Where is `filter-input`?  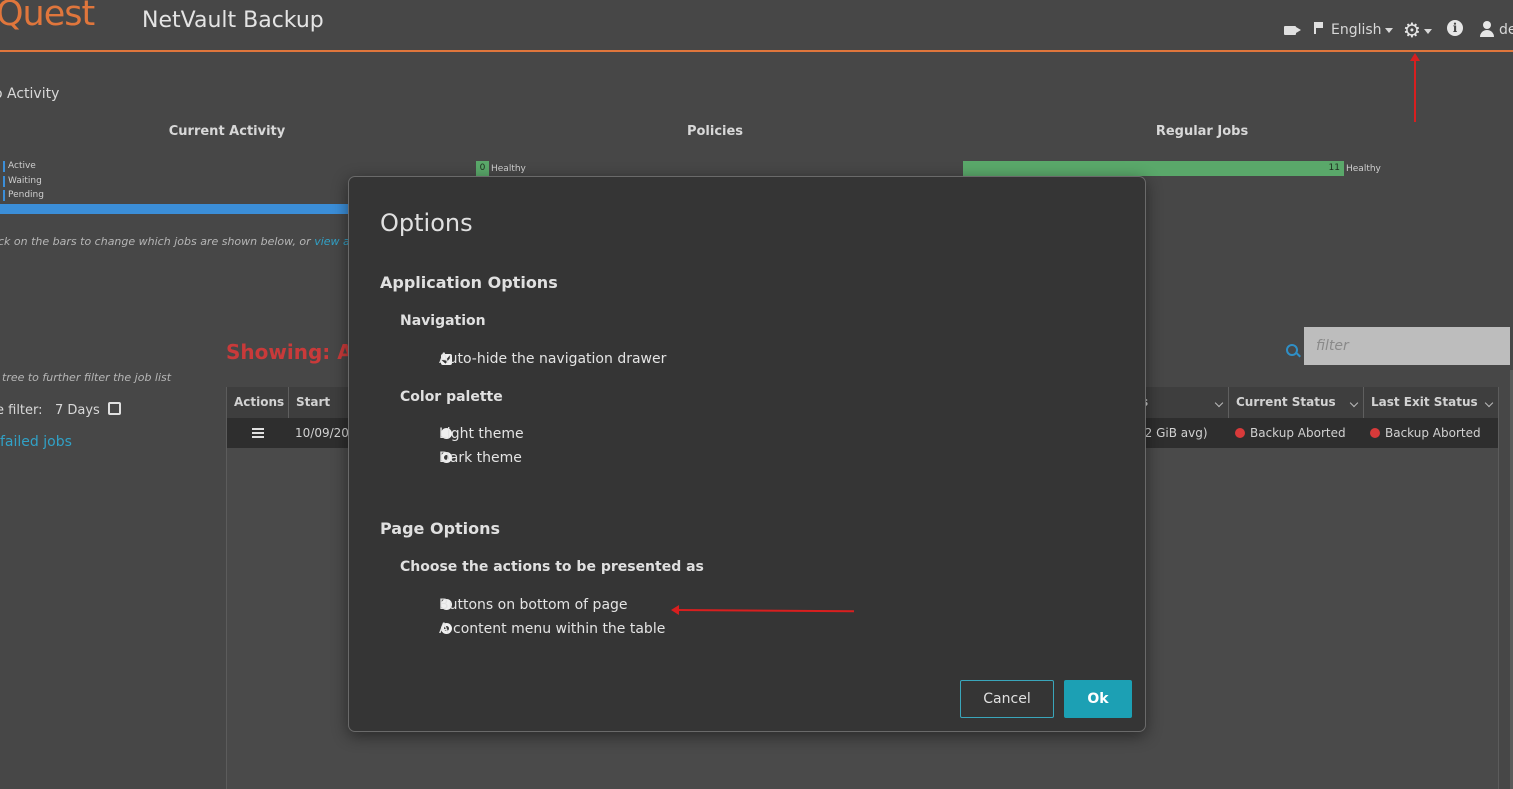 filter-input is located at coordinates (1407, 346).